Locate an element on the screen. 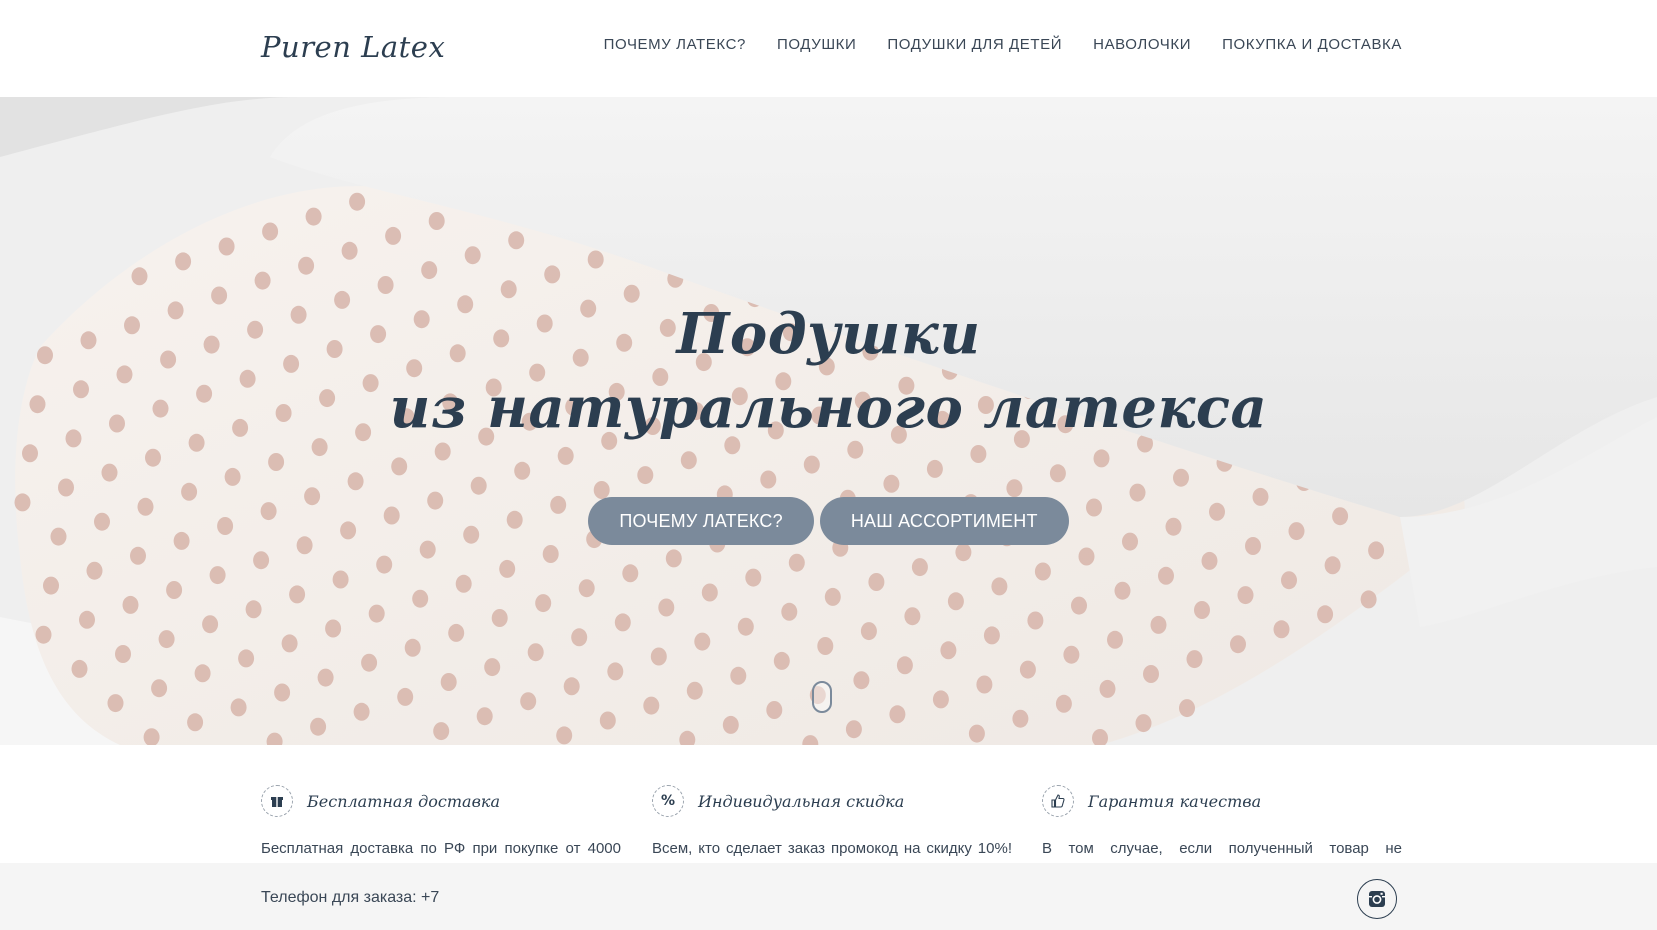 The width and height of the screenshot is (1657, 930). thumbs-up-icon is located at coordinates (1058, 801).